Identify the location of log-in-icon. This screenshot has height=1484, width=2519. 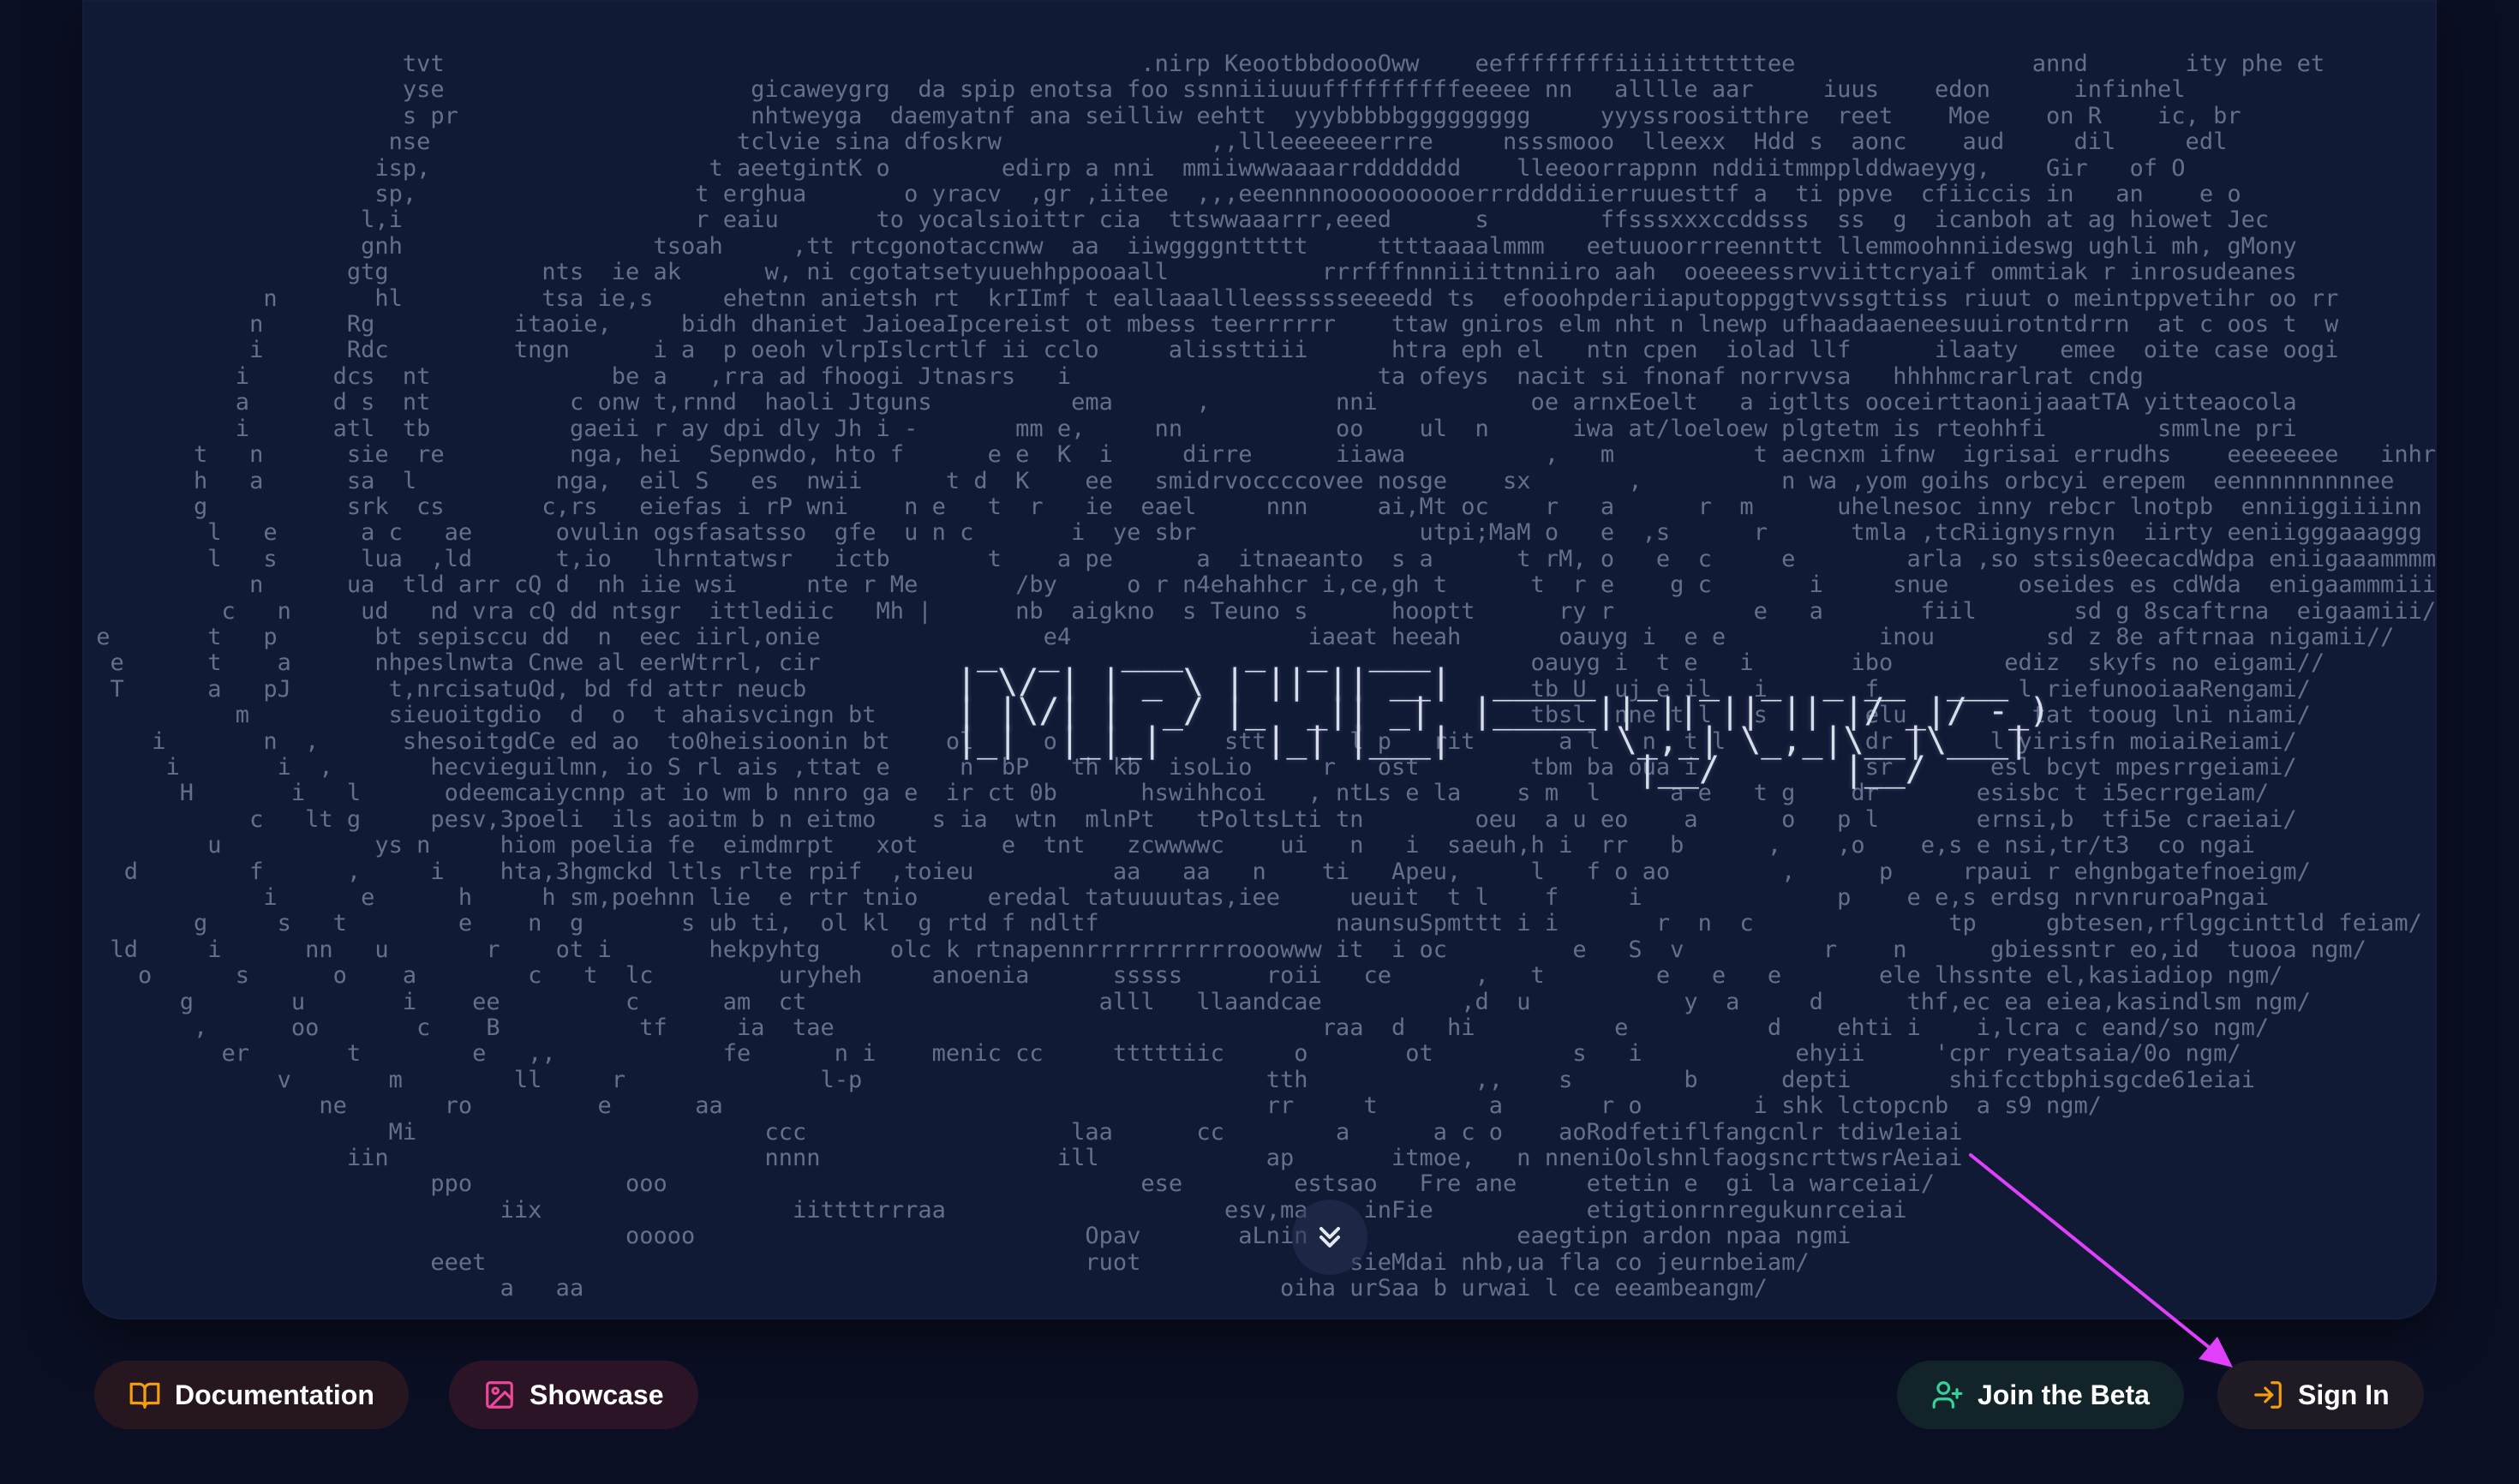
(2268, 1395).